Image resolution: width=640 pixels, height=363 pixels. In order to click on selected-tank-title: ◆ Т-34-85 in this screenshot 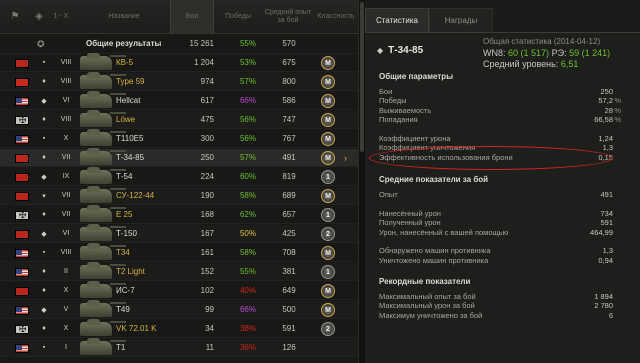, I will do `click(400, 50)`.